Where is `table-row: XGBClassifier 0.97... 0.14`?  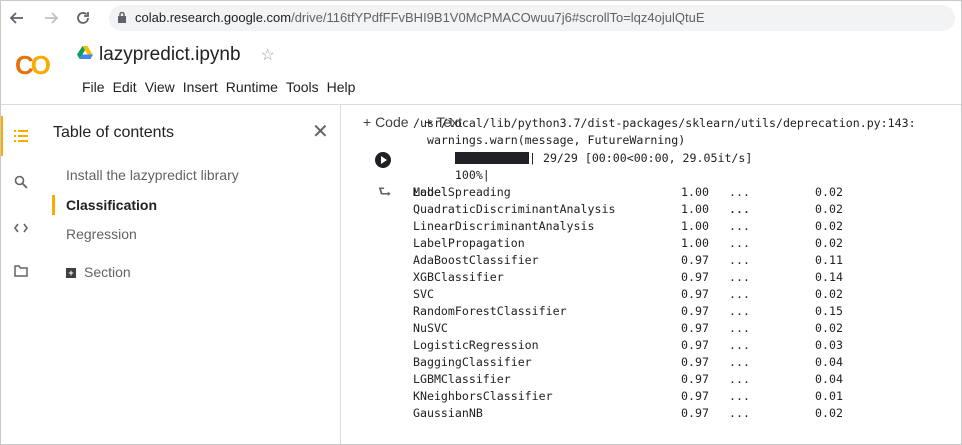 table-row: XGBClassifier 0.97... 0.14 is located at coordinates (687, 277).